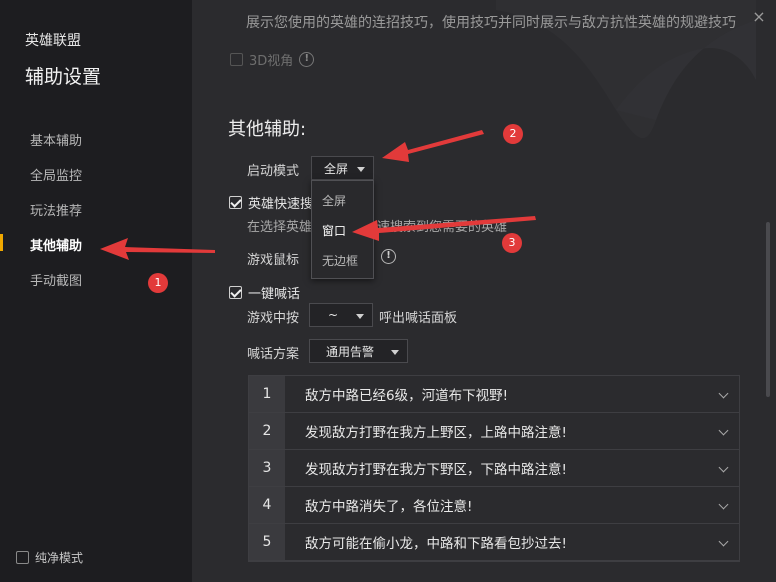  I want to click on message-number: 2, so click(267, 431).